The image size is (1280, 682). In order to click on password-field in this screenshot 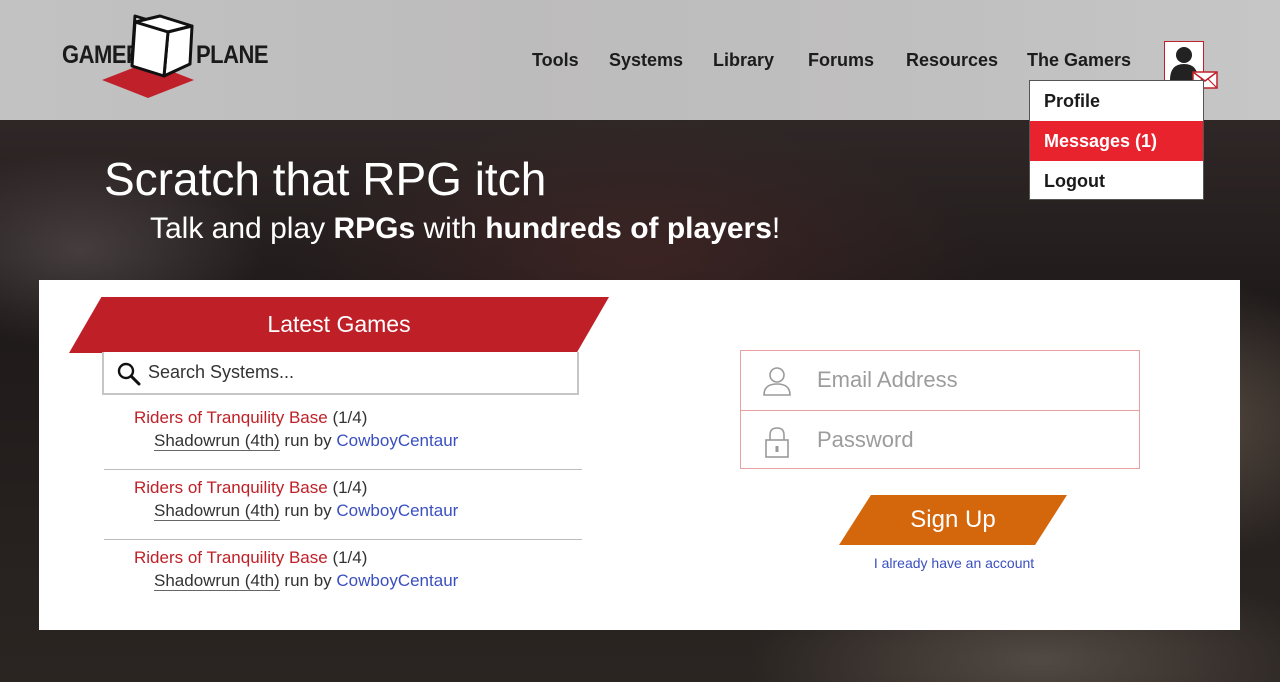, I will do `click(967, 440)`.